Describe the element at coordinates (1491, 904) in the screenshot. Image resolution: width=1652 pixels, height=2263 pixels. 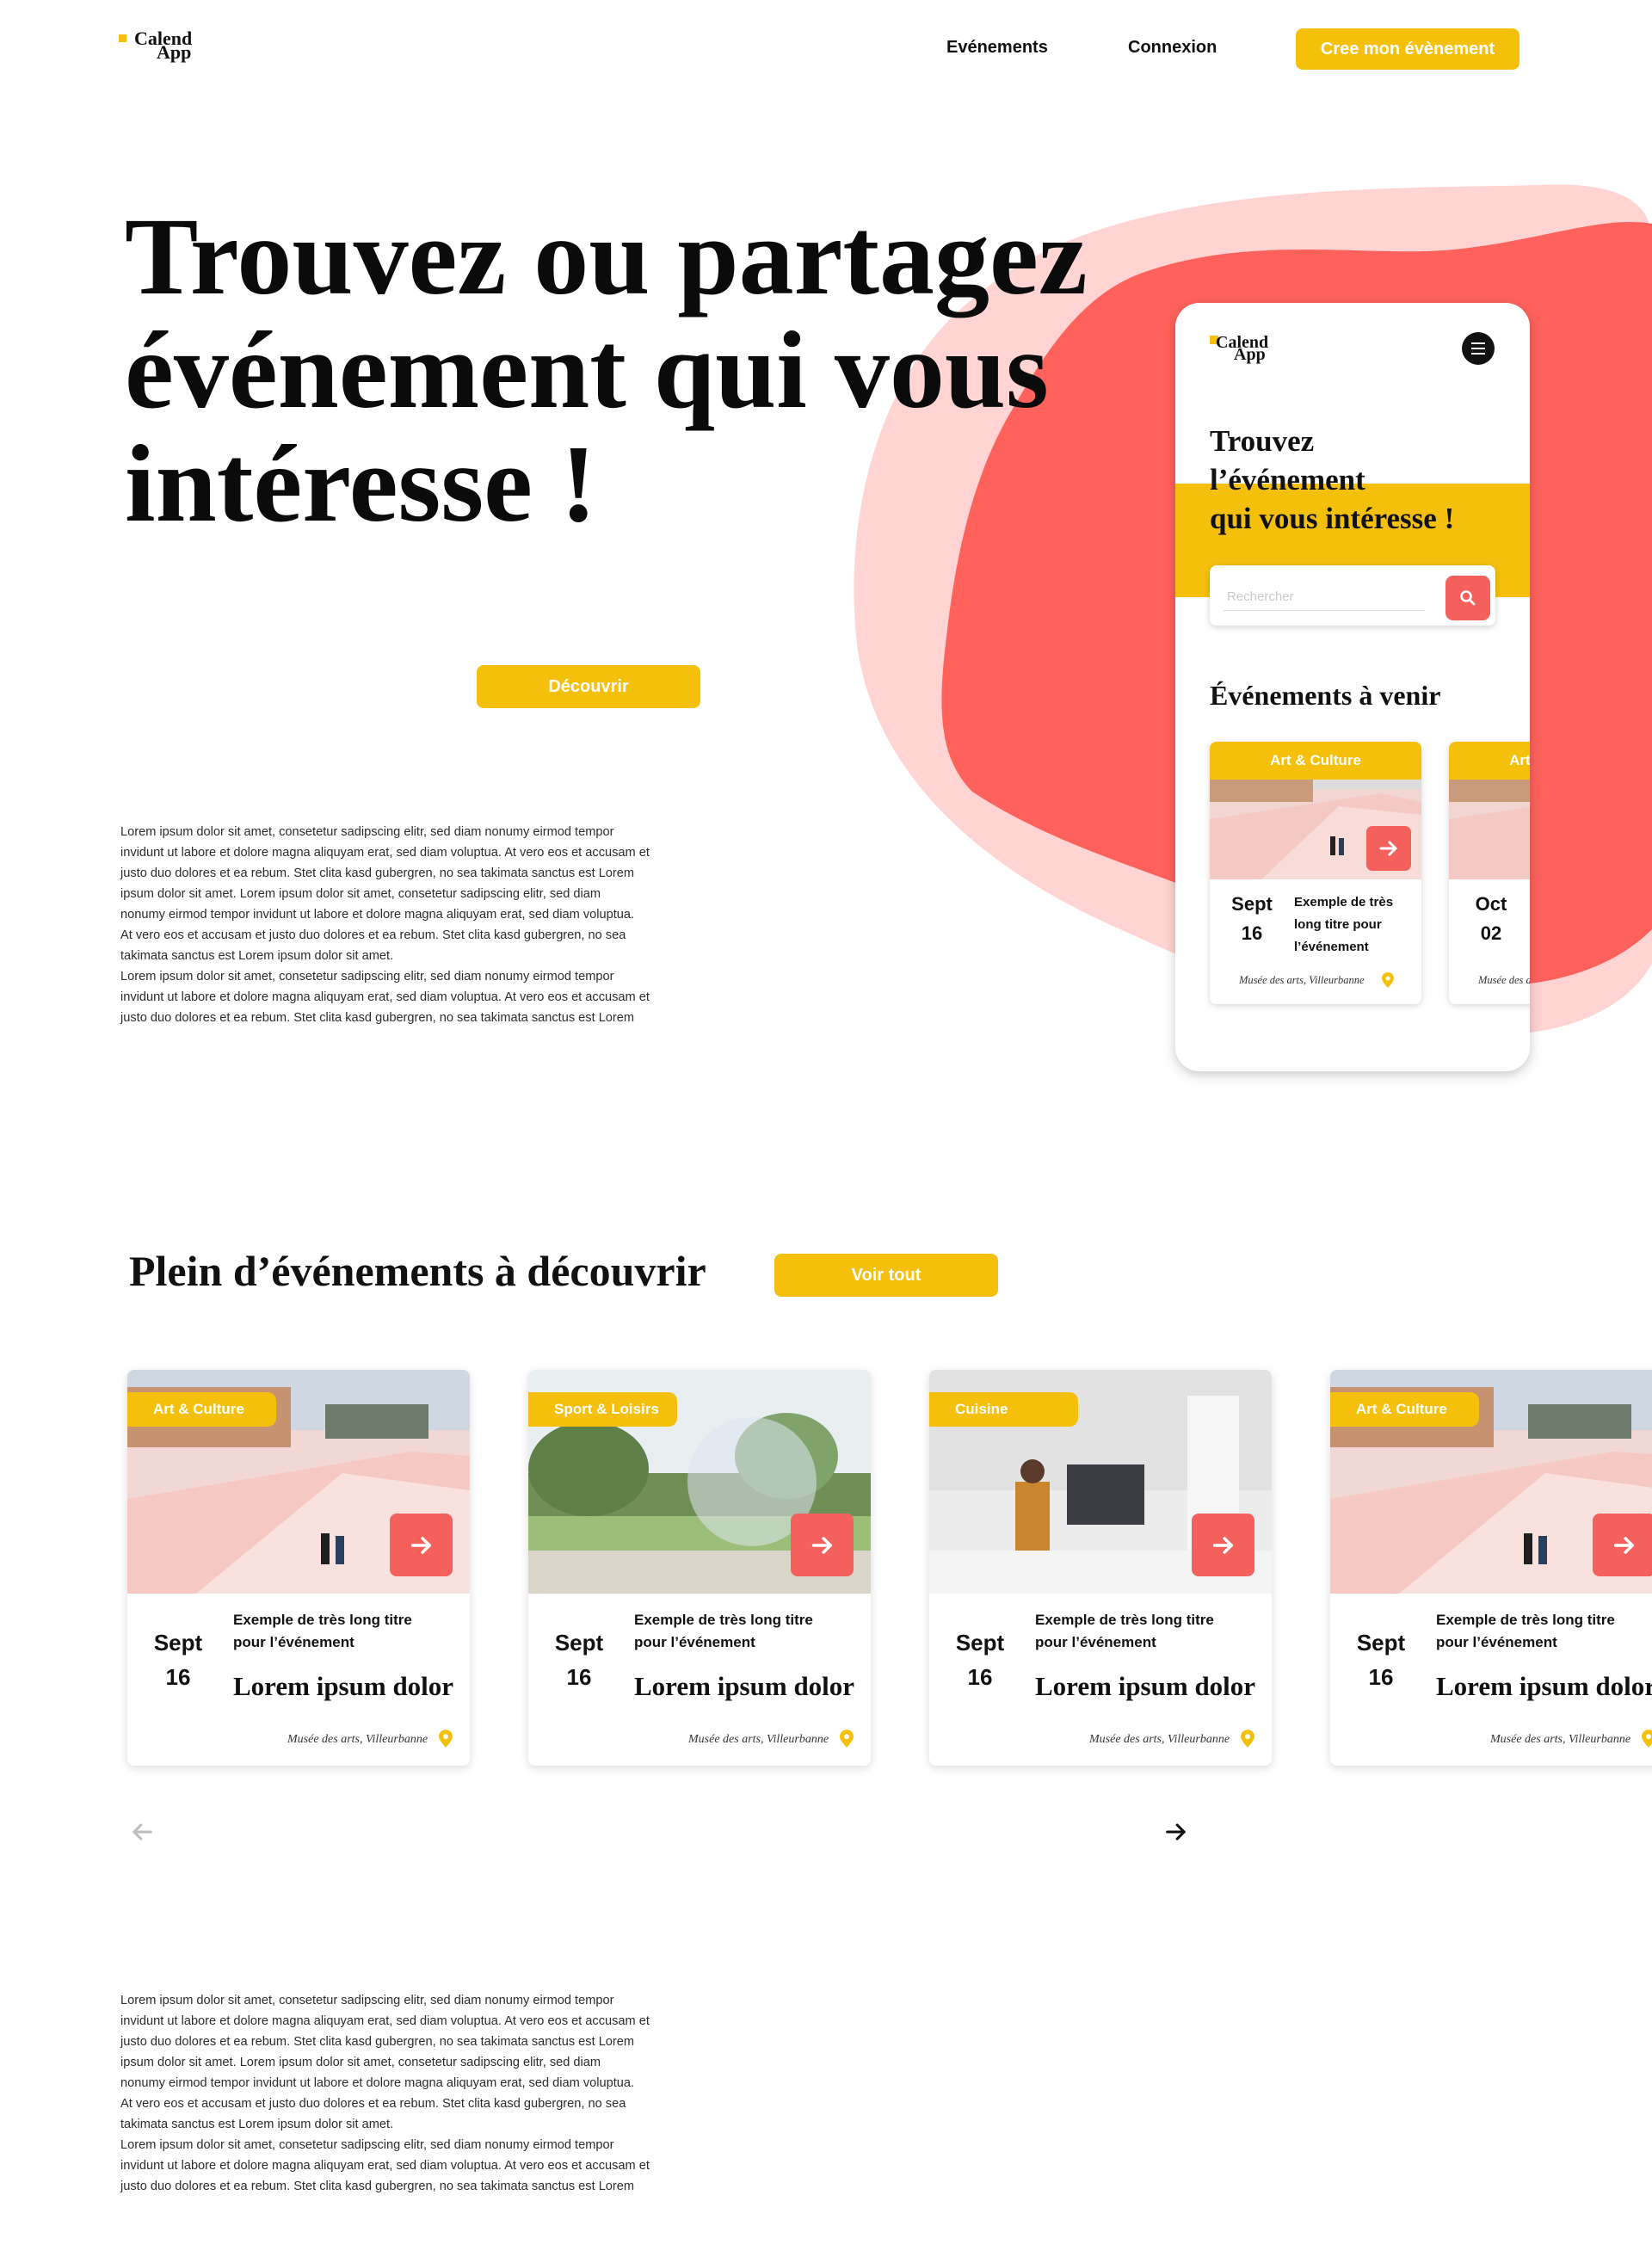
I see `event-month: Oct` at that location.